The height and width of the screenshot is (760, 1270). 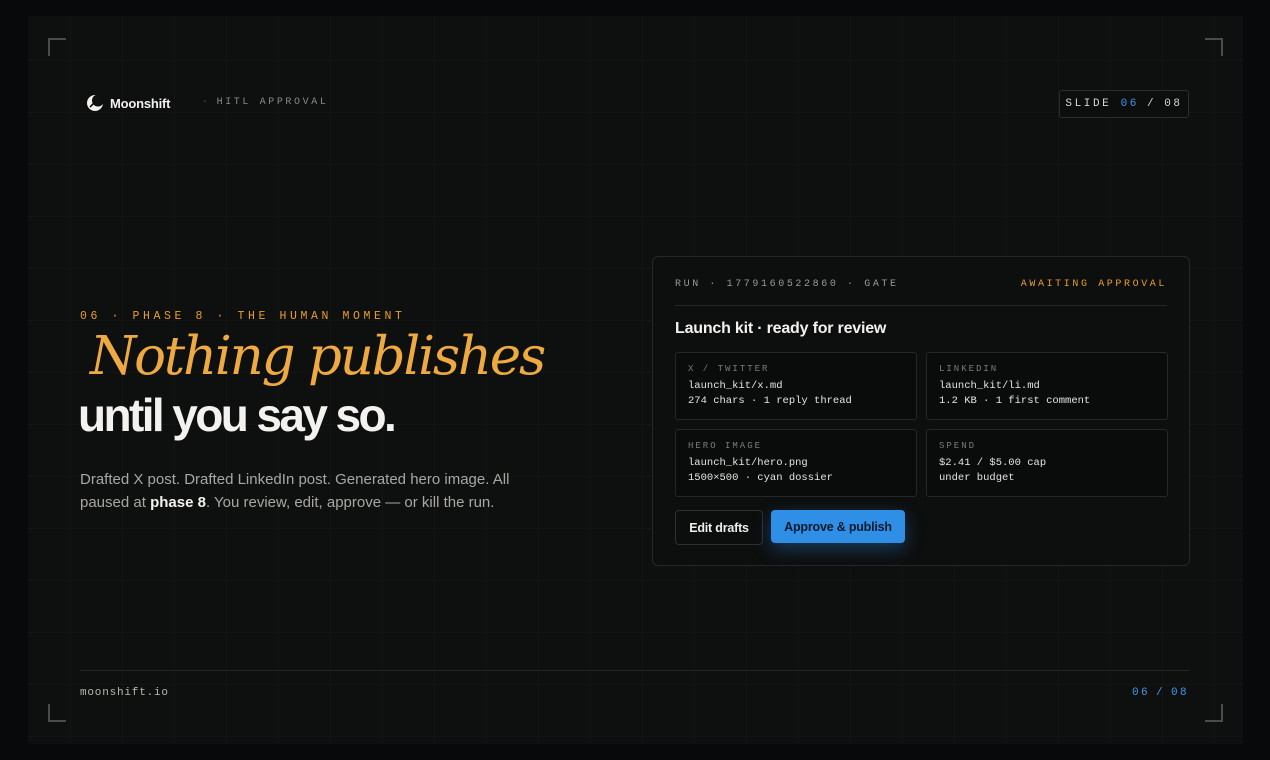 I want to click on footer-divider, so click(x=634, y=670).